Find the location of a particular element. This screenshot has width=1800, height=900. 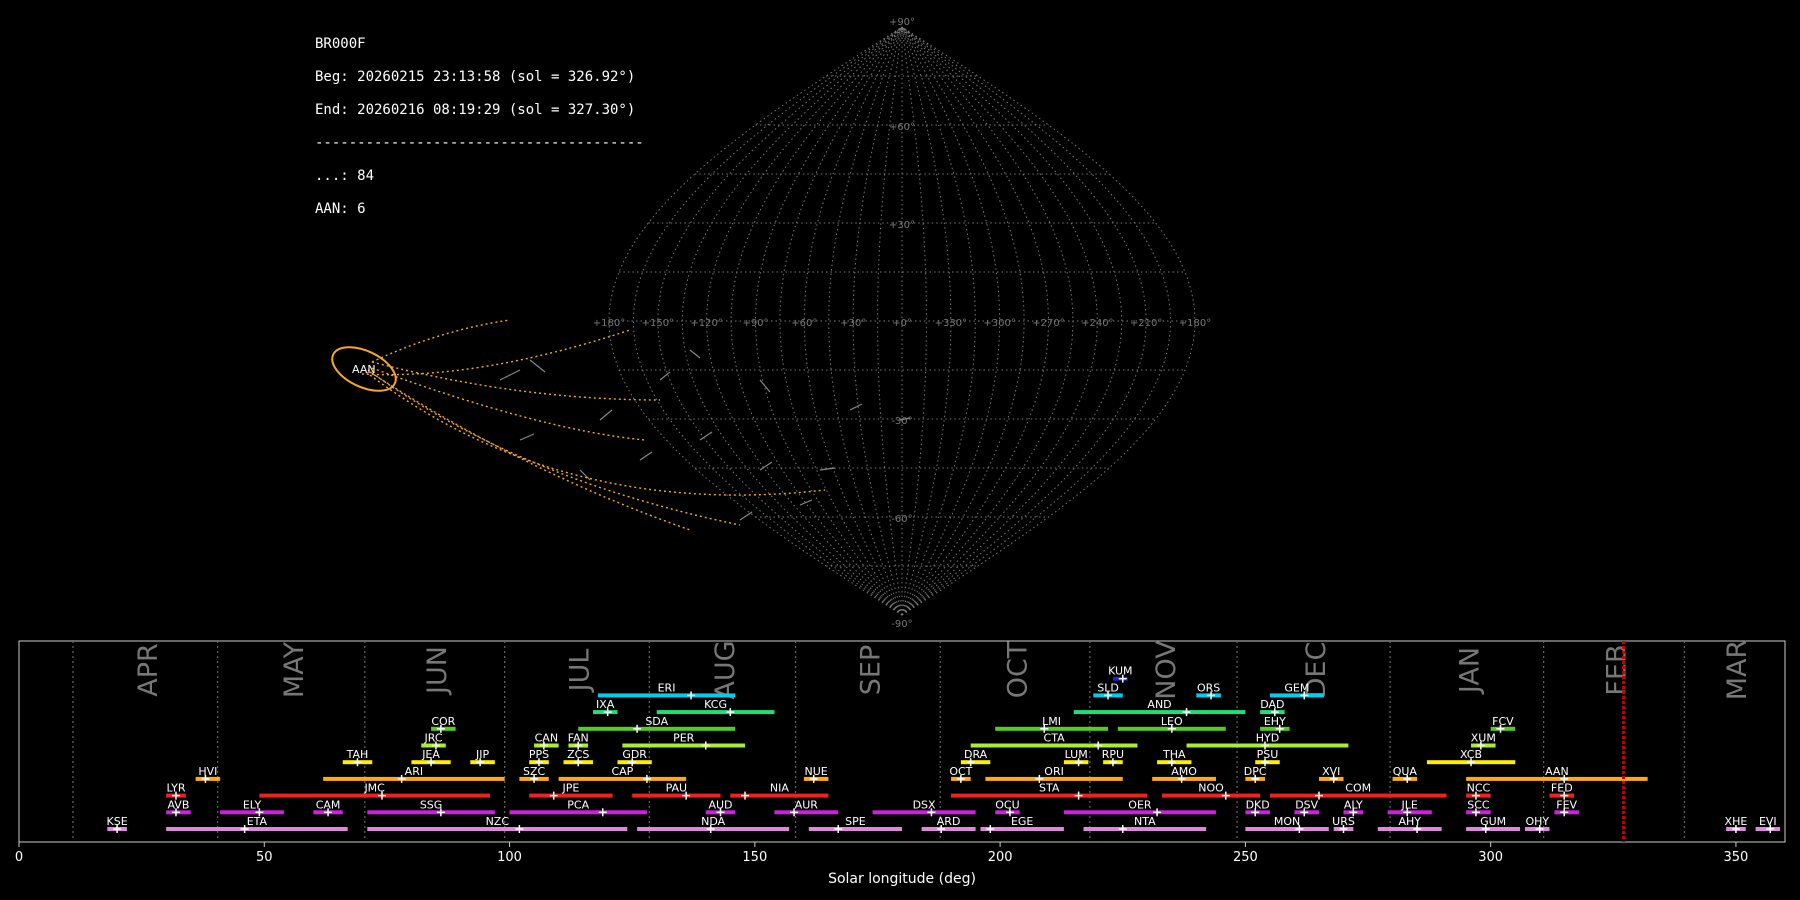

shower-label: PSU is located at coordinates (1268, 754).